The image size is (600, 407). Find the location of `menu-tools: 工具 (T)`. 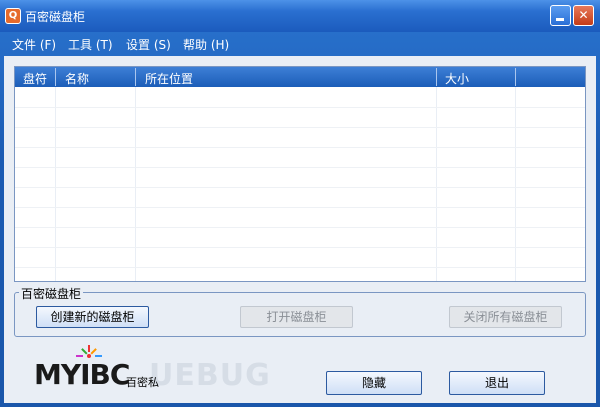

menu-tools: 工具 (T) is located at coordinates (90, 44).